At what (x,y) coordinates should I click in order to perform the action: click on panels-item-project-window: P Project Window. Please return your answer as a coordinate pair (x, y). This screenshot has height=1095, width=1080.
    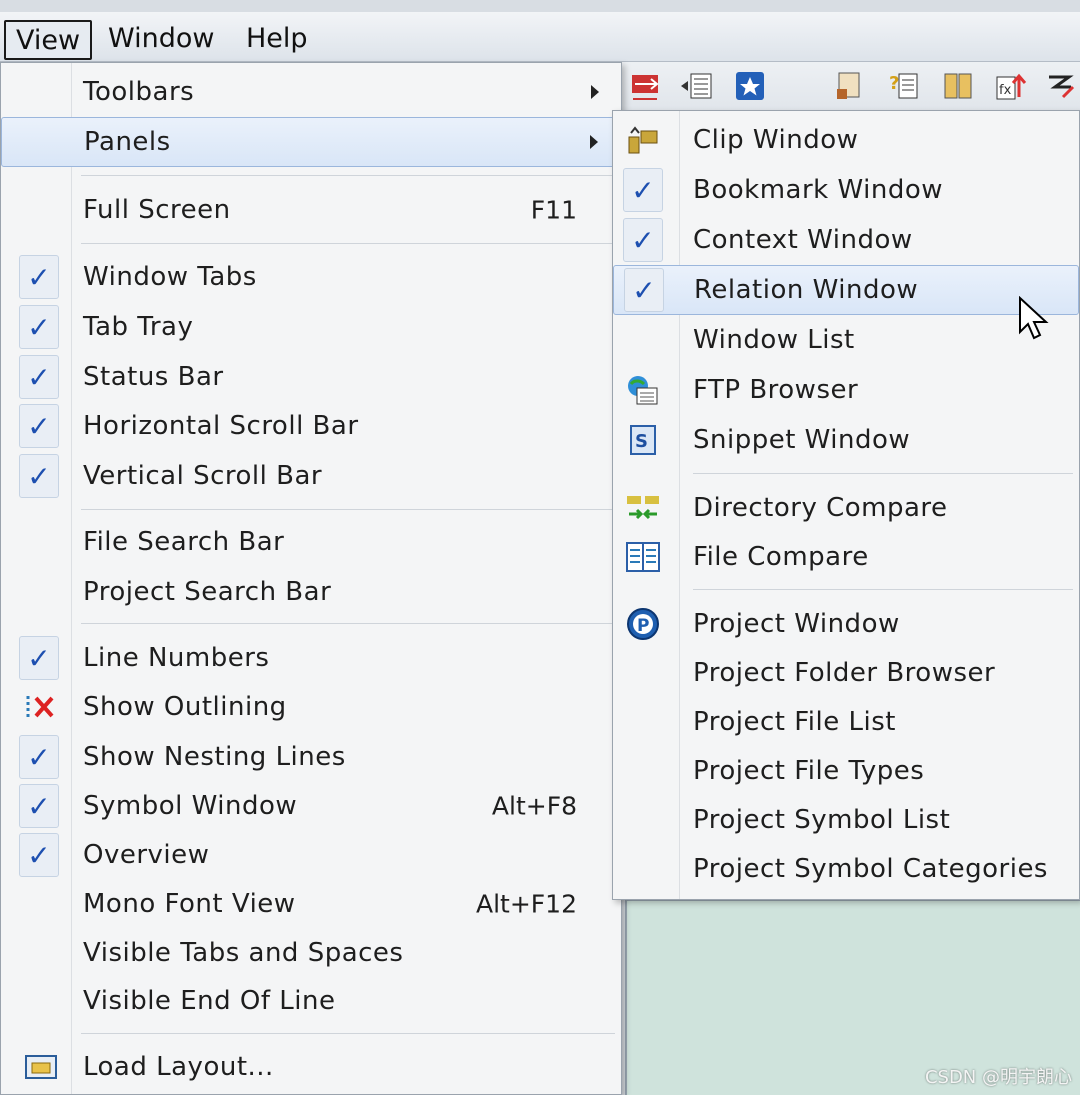
    Looking at the image, I should click on (846, 624).